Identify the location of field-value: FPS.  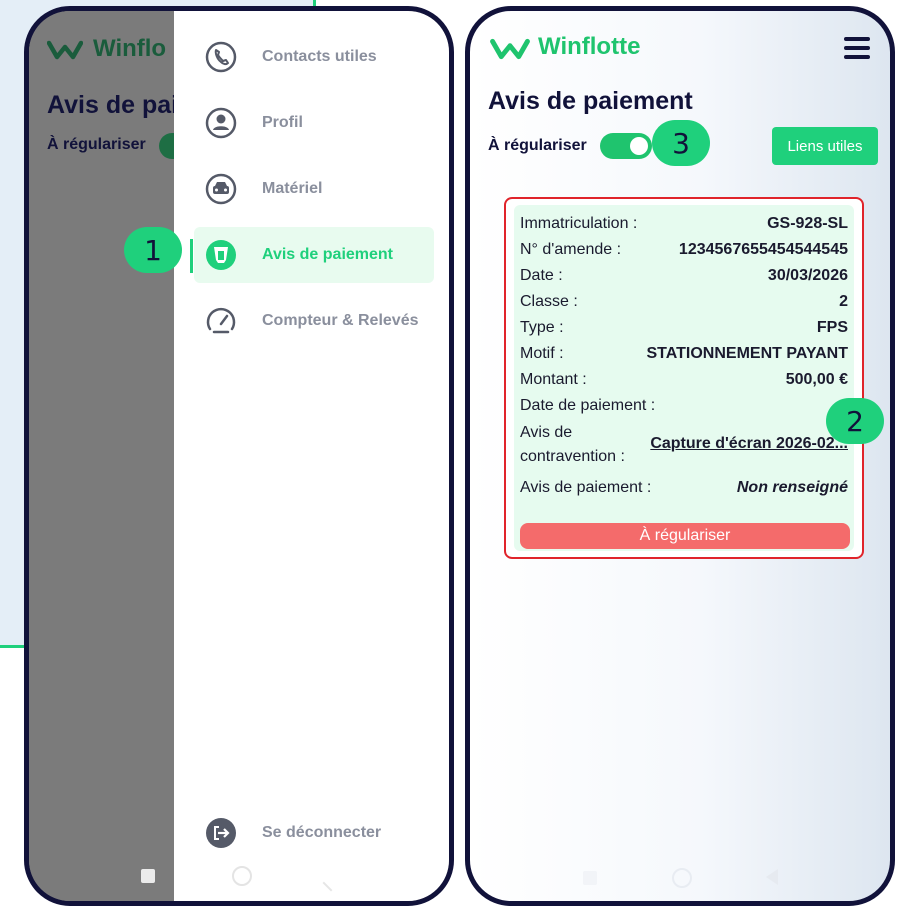
(832, 327).